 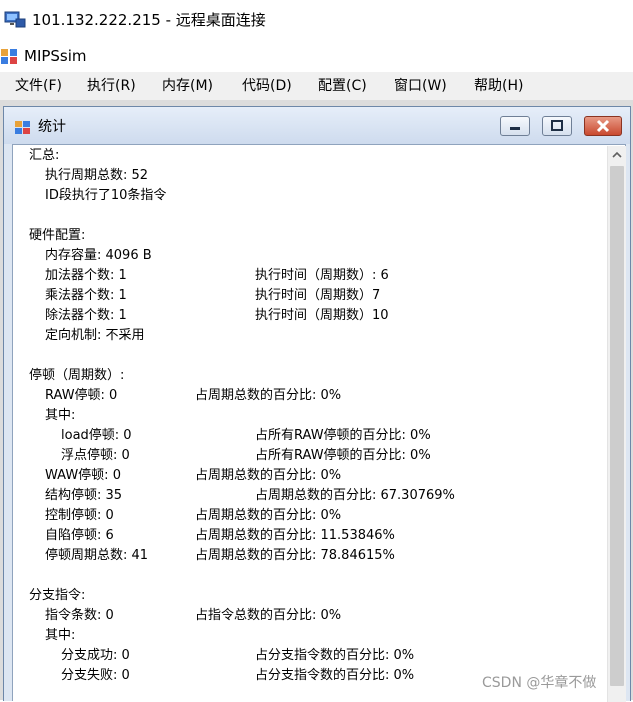 I want to click on menu-window: 窗口(W), so click(x=420, y=86).